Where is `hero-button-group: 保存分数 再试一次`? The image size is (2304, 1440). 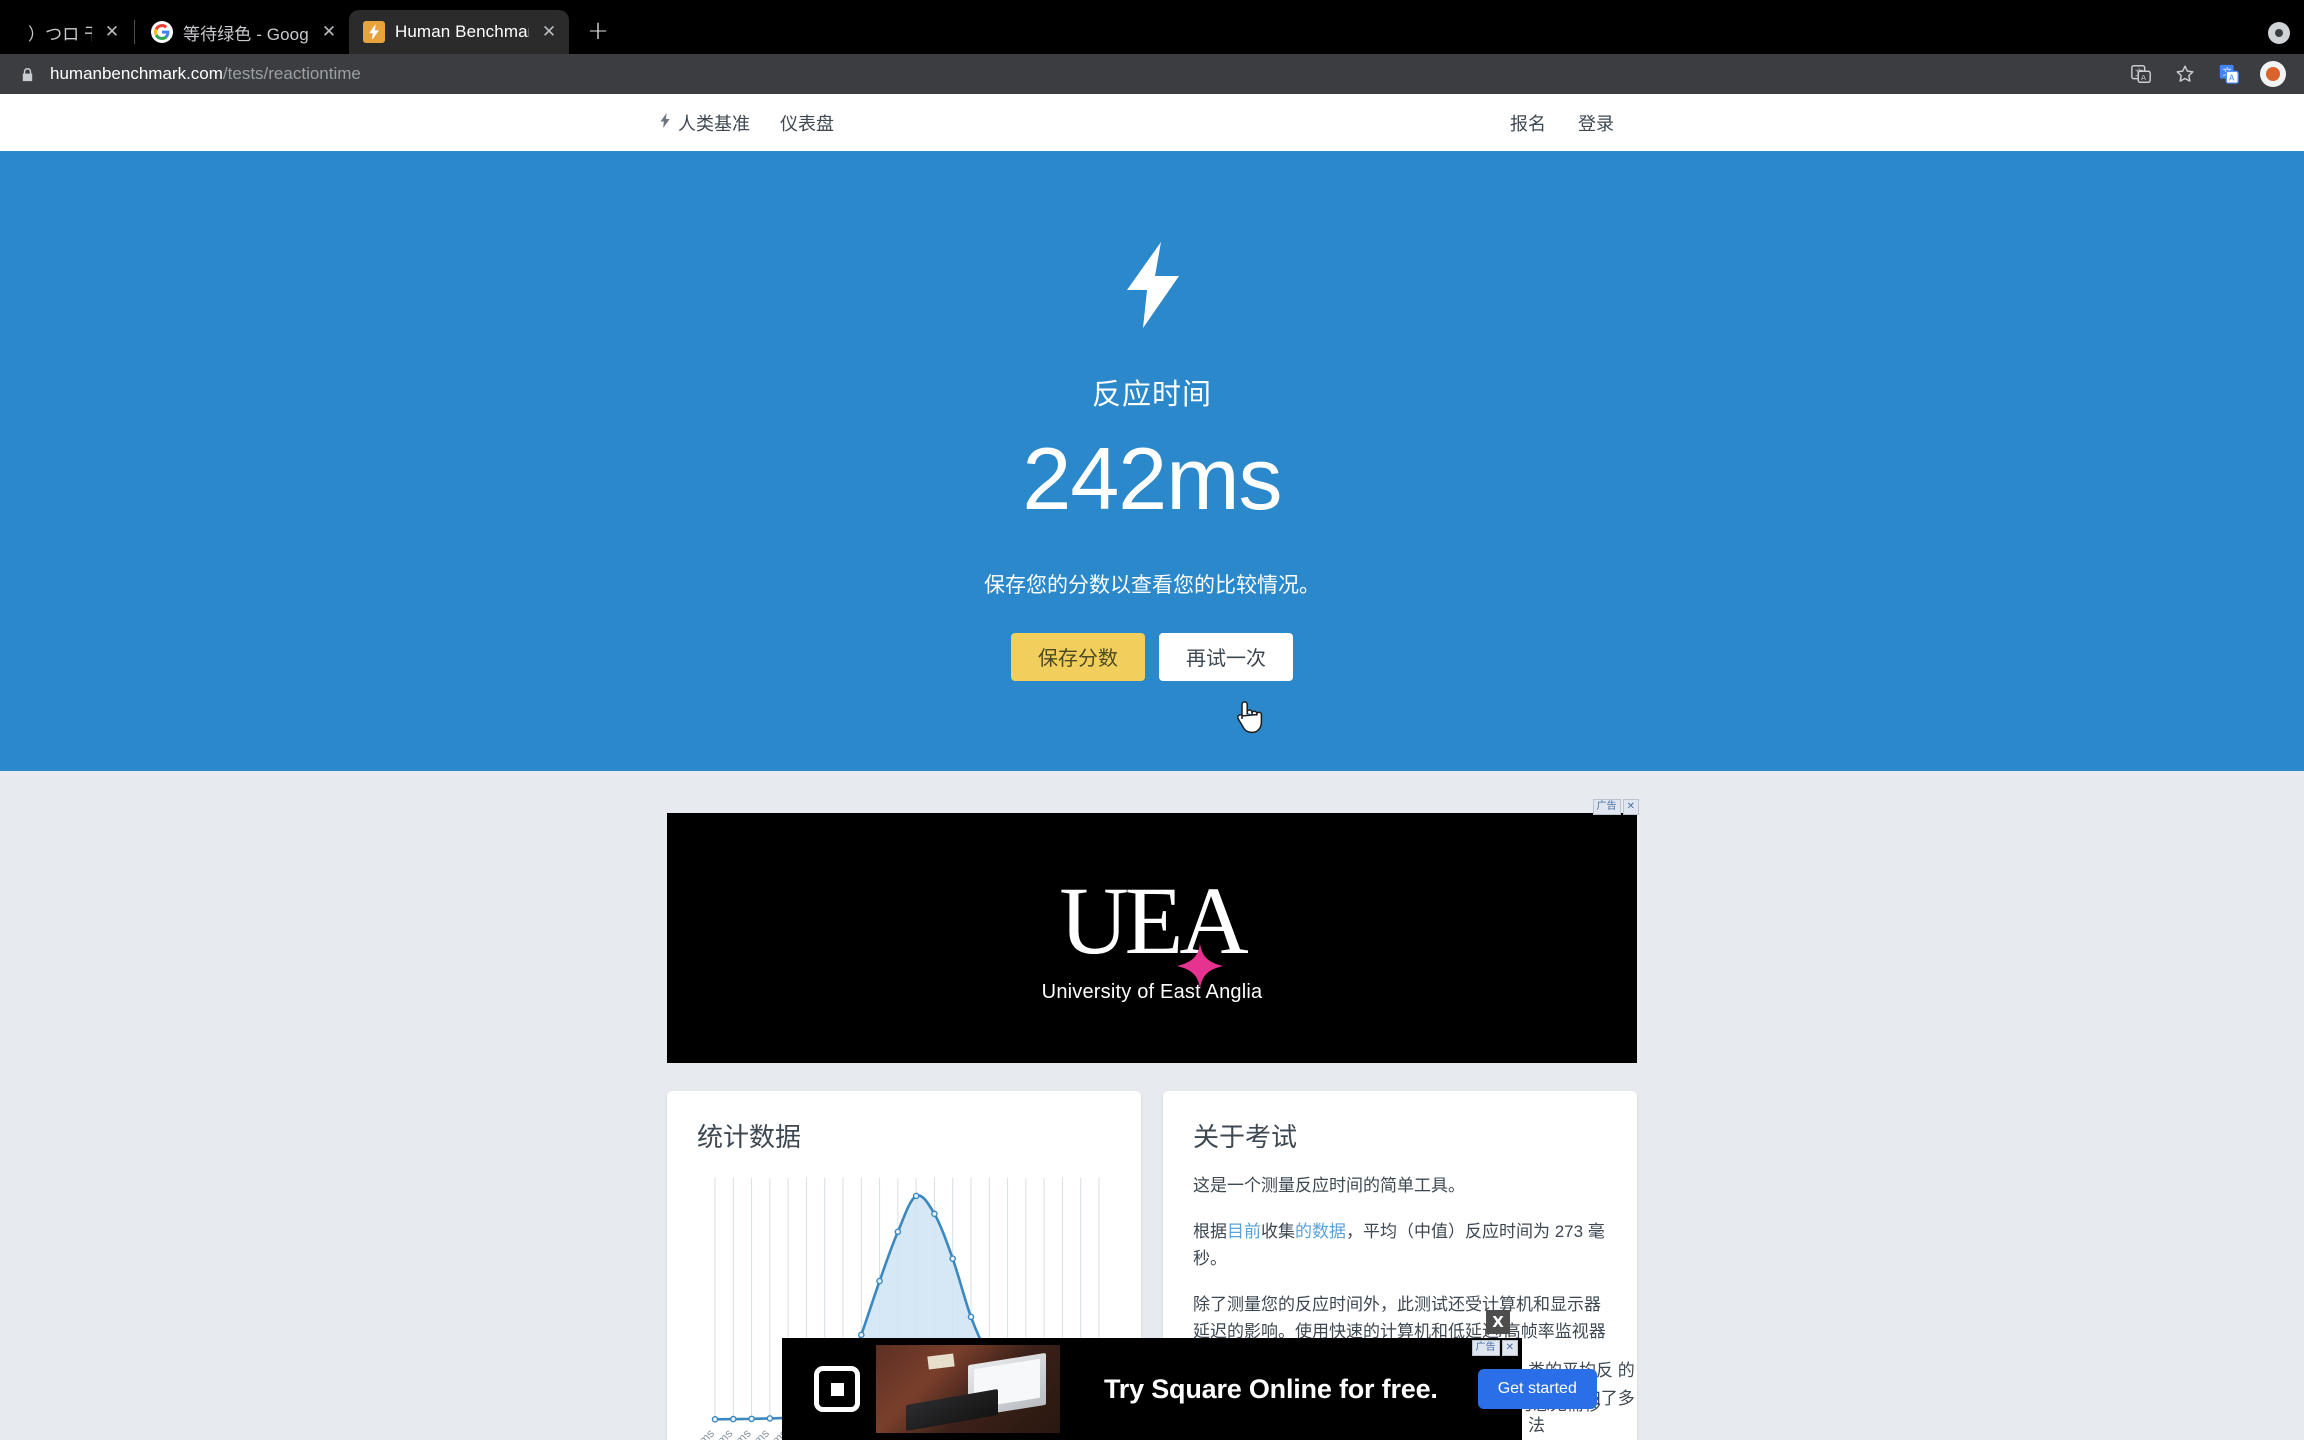
hero-button-group: 保存分数 再试一次 is located at coordinates (1152, 656).